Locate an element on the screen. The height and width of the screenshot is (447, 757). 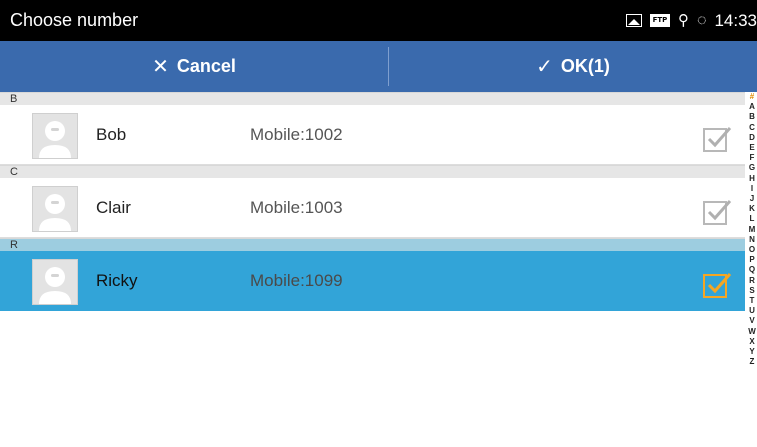
index-letter: J is located at coordinates (752, 199).